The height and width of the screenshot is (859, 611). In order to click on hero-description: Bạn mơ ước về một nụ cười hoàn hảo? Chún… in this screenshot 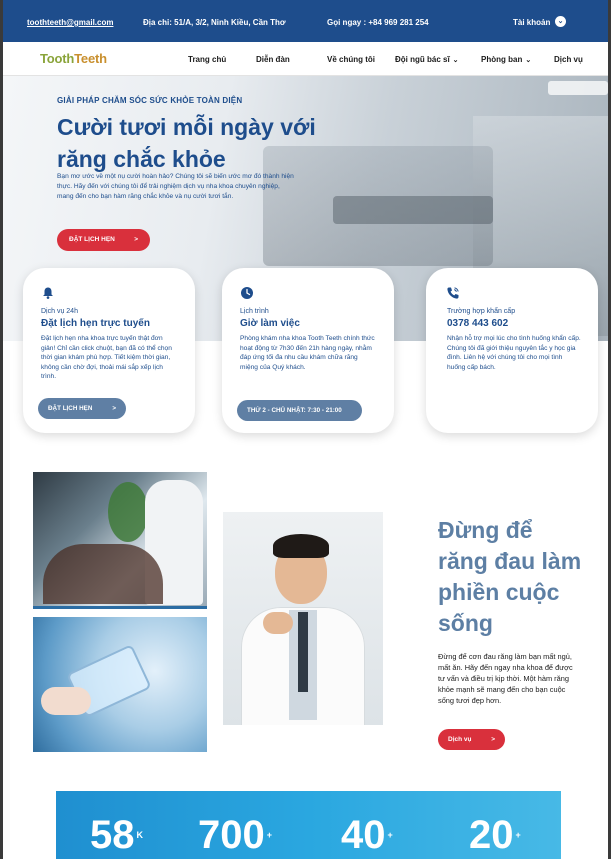, I will do `click(175, 186)`.